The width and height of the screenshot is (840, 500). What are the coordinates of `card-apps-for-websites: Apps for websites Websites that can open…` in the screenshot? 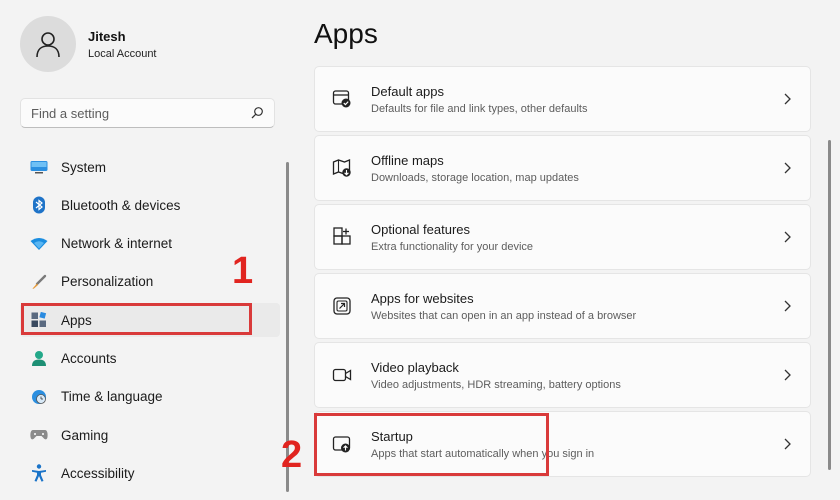 It's located at (562, 306).